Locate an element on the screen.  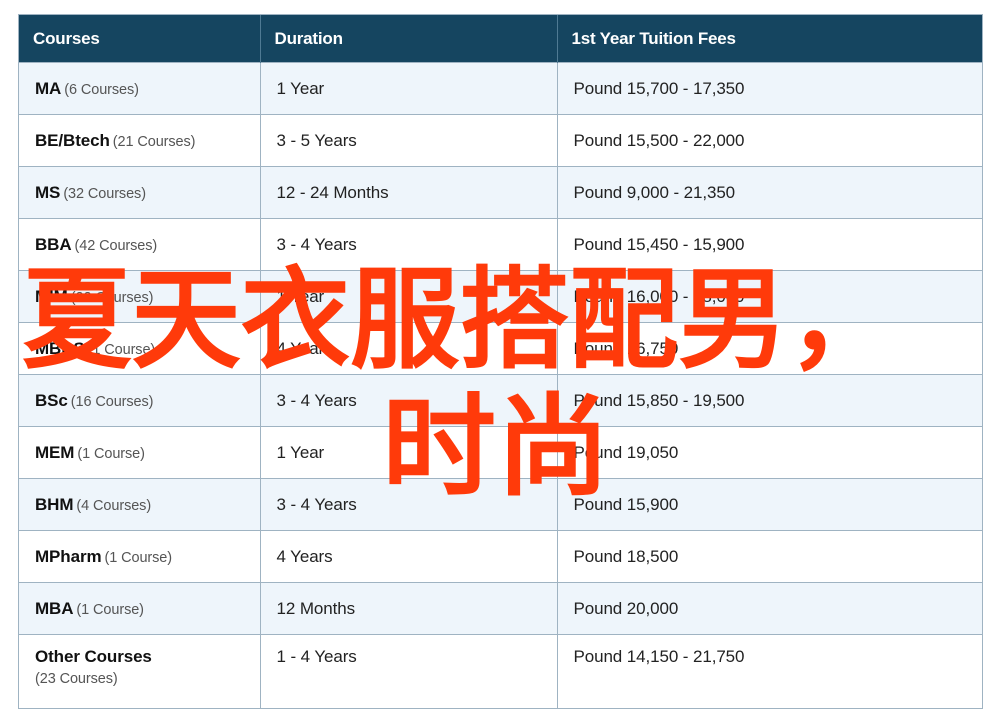
fees-cell: Pound 16,750 is located at coordinates (769, 348).